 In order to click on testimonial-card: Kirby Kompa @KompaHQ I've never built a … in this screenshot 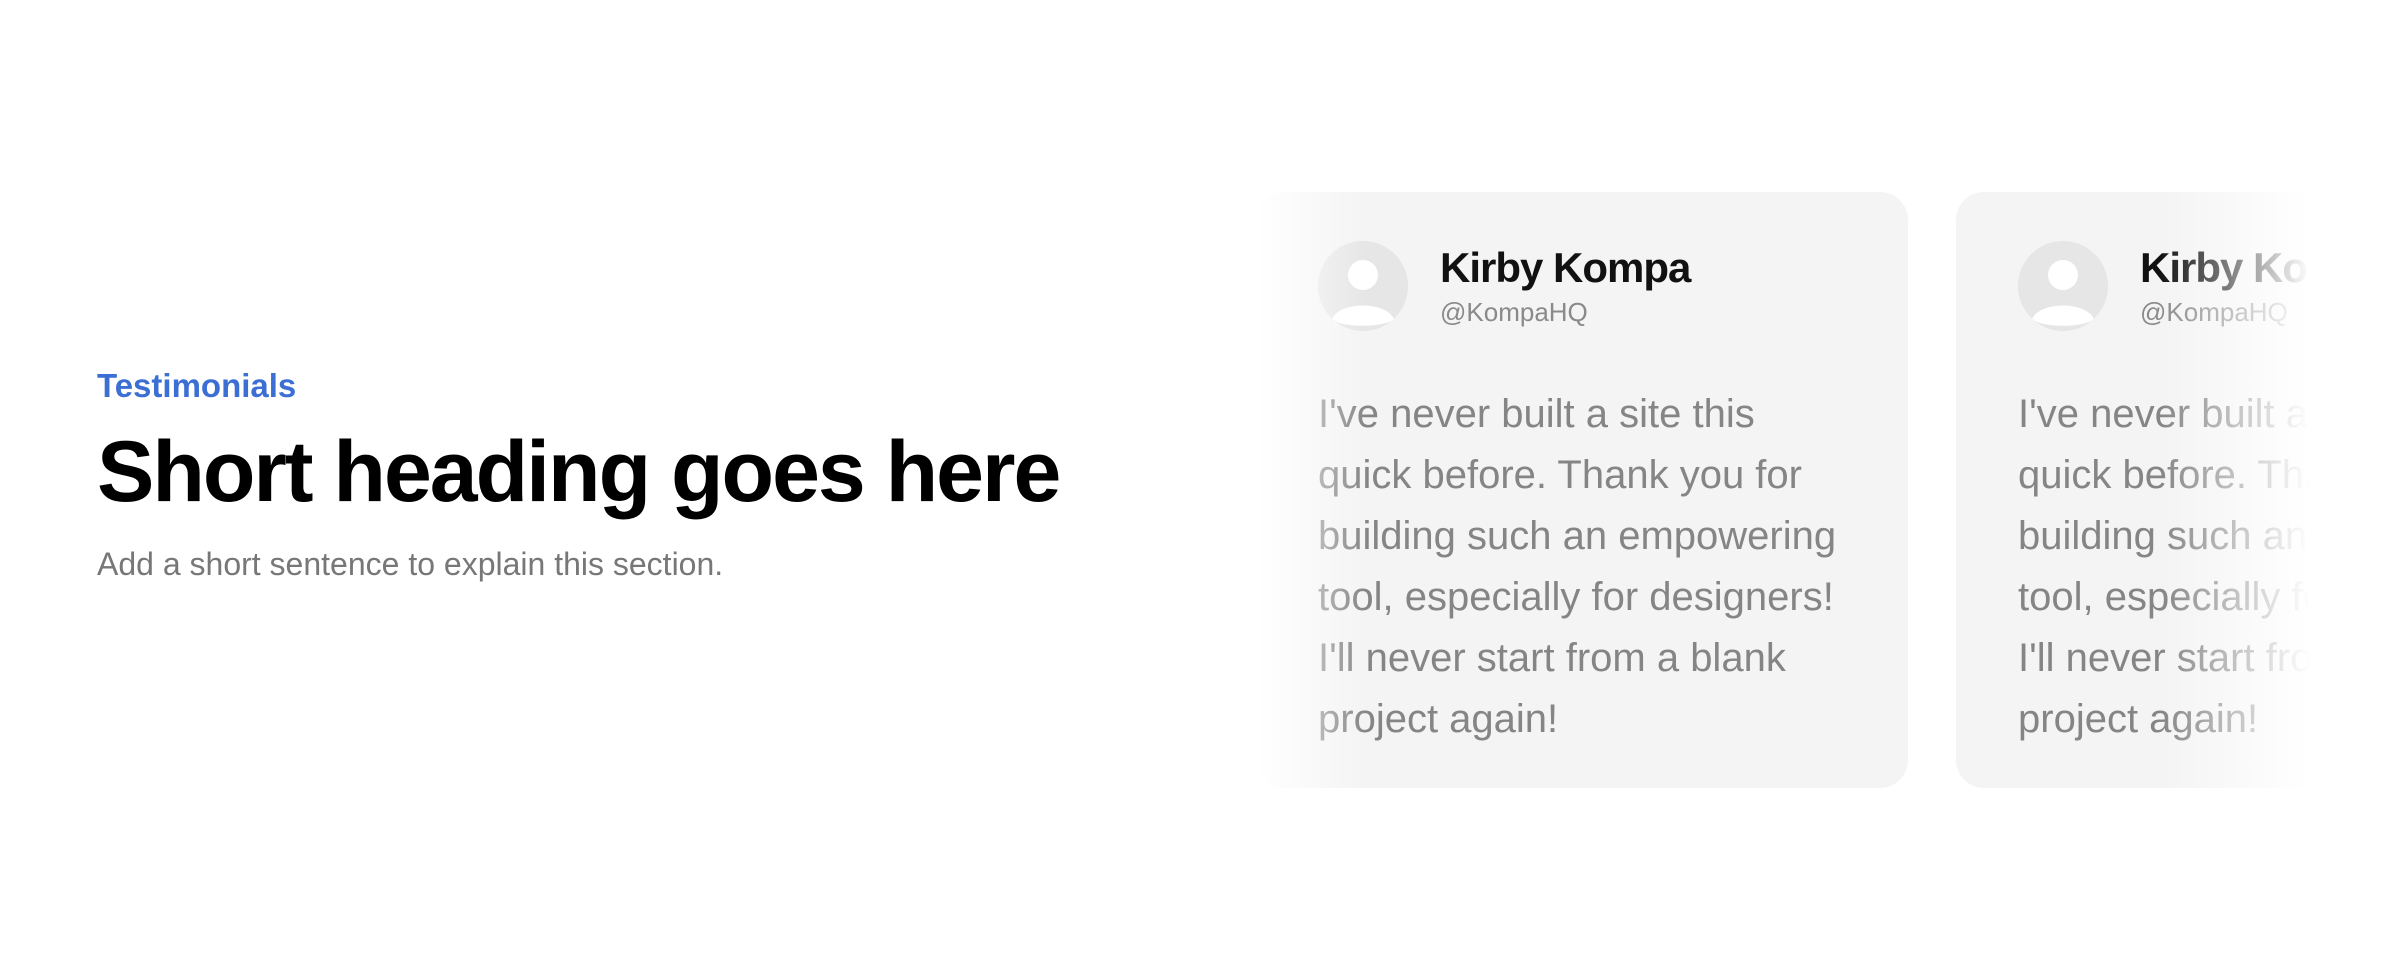, I will do `click(2133, 490)`.